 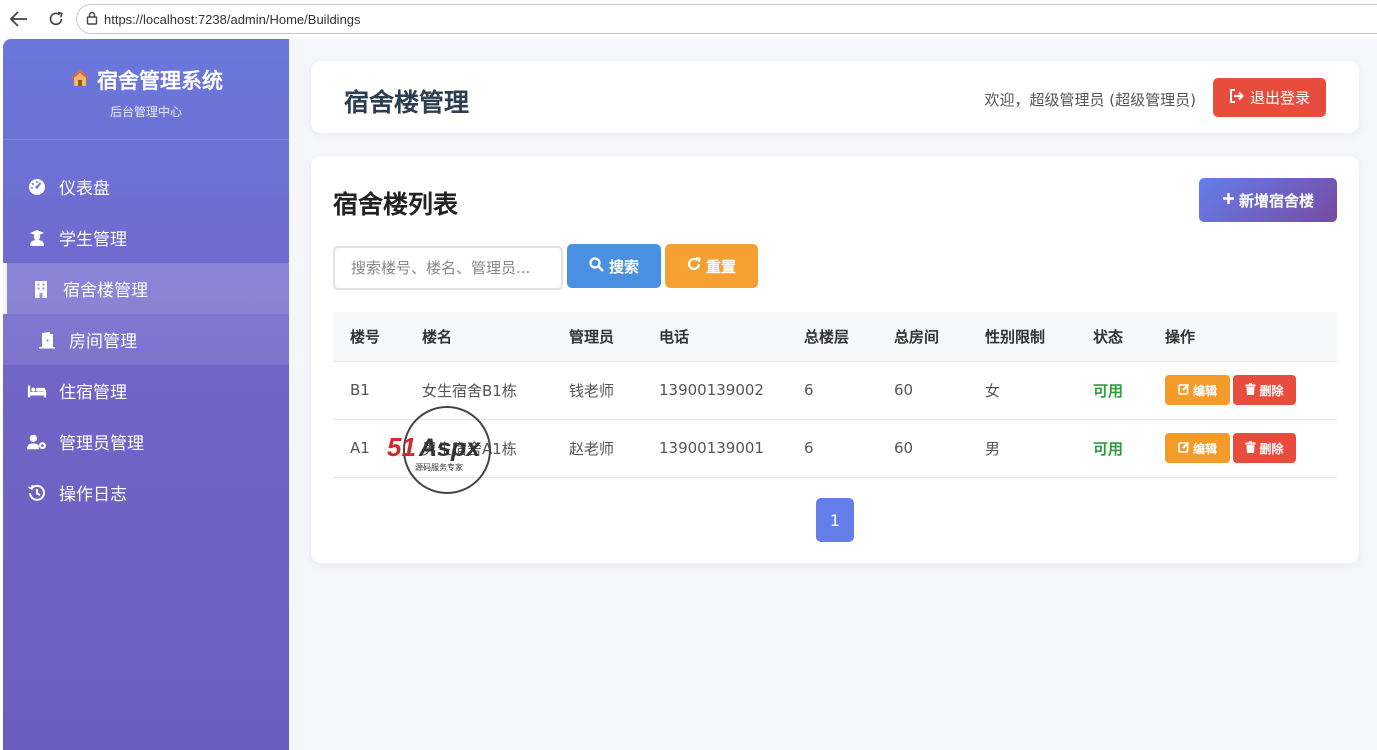 What do you see at coordinates (597, 337) in the screenshot?
I see `column-header: 管理员` at bounding box center [597, 337].